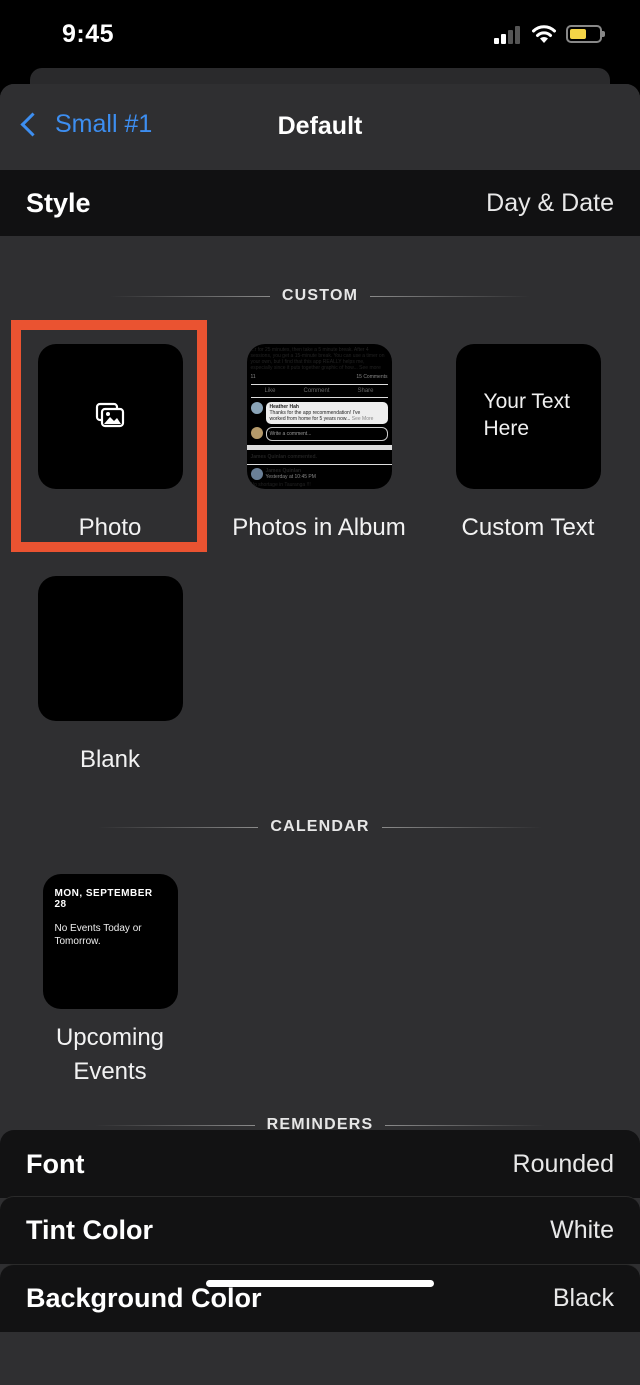 Image resolution: width=640 pixels, height=1385 pixels. Describe the element at coordinates (582, 1230) in the screenshot. I see `tint-color-value: White` at that location.